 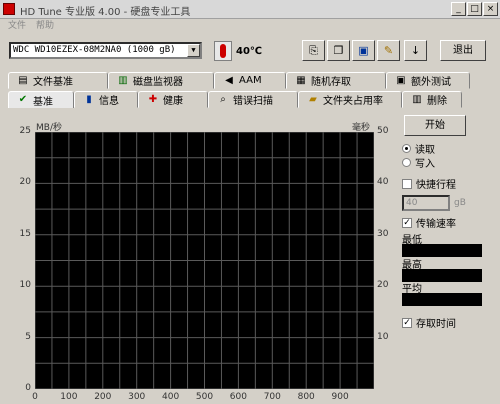 What do you see at coordinates (253, 99) in the screenshot?
I see `tab-error-scan: ⌕ 错误扫描` at bounding box center [253, 99].